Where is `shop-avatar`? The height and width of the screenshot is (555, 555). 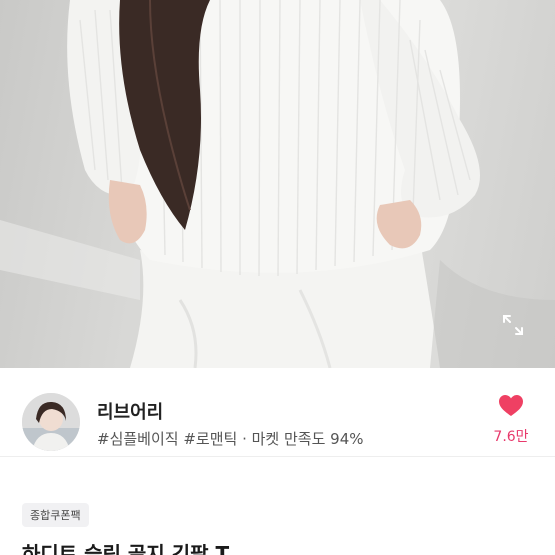 shop-avatar is located at coordinates (51, 422).